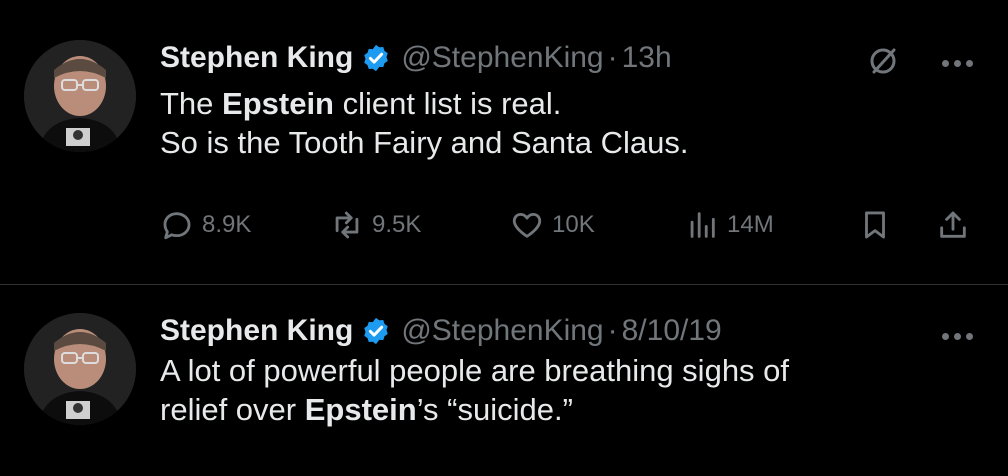 This screenshot has width=1008, height=476. What do you see at coordinates (875, 225) in the screenshot?
I see `bookmark-icon` at bounding box center [875, 225].